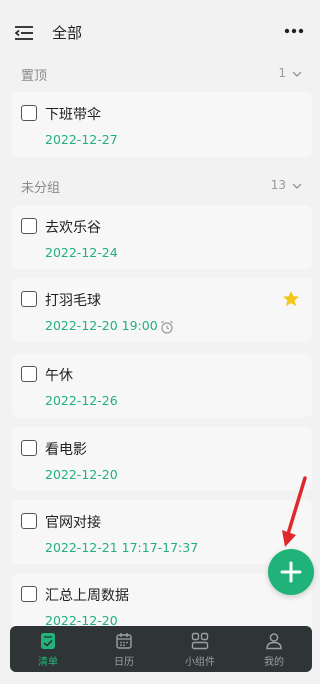 The width and height of the screenshot is (320, 684). Describe the element at coordinates (162, 237) in the screenshot. I see `task-card: 去欢乐谷 2022-12-24` at that location.